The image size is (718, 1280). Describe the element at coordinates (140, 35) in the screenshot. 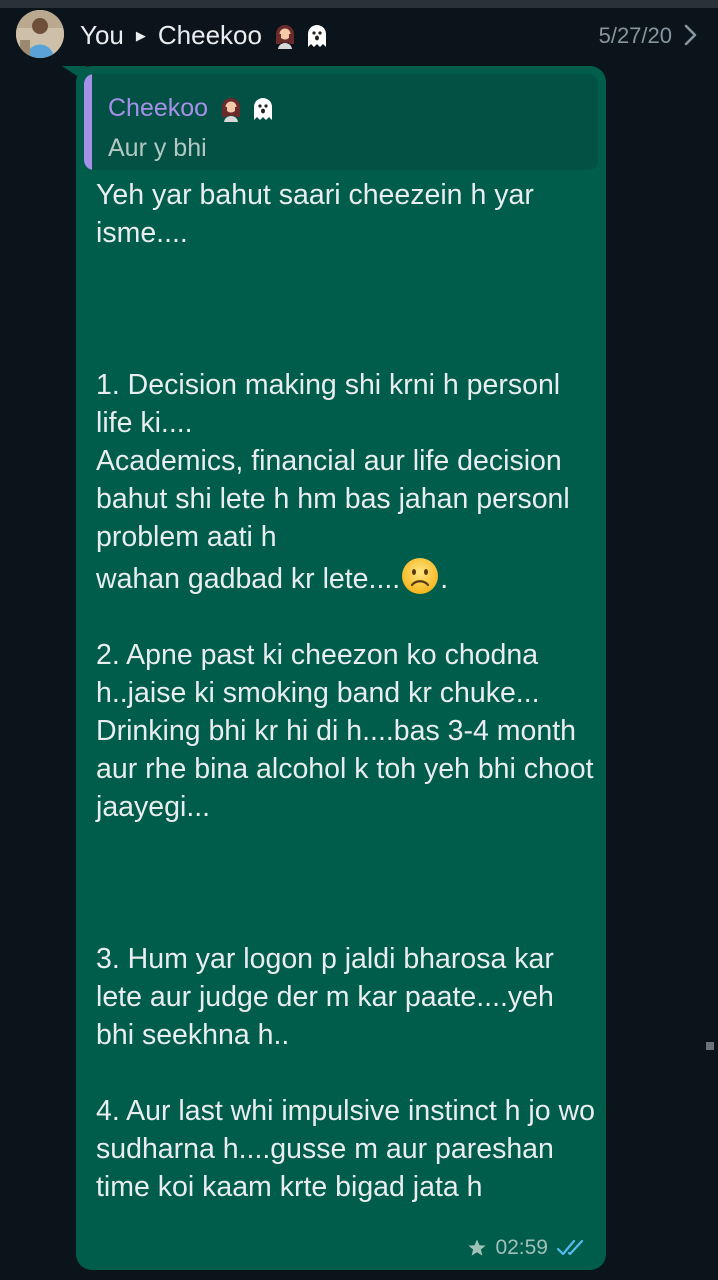

I see `arrow-right-icon: ▶` at that location.